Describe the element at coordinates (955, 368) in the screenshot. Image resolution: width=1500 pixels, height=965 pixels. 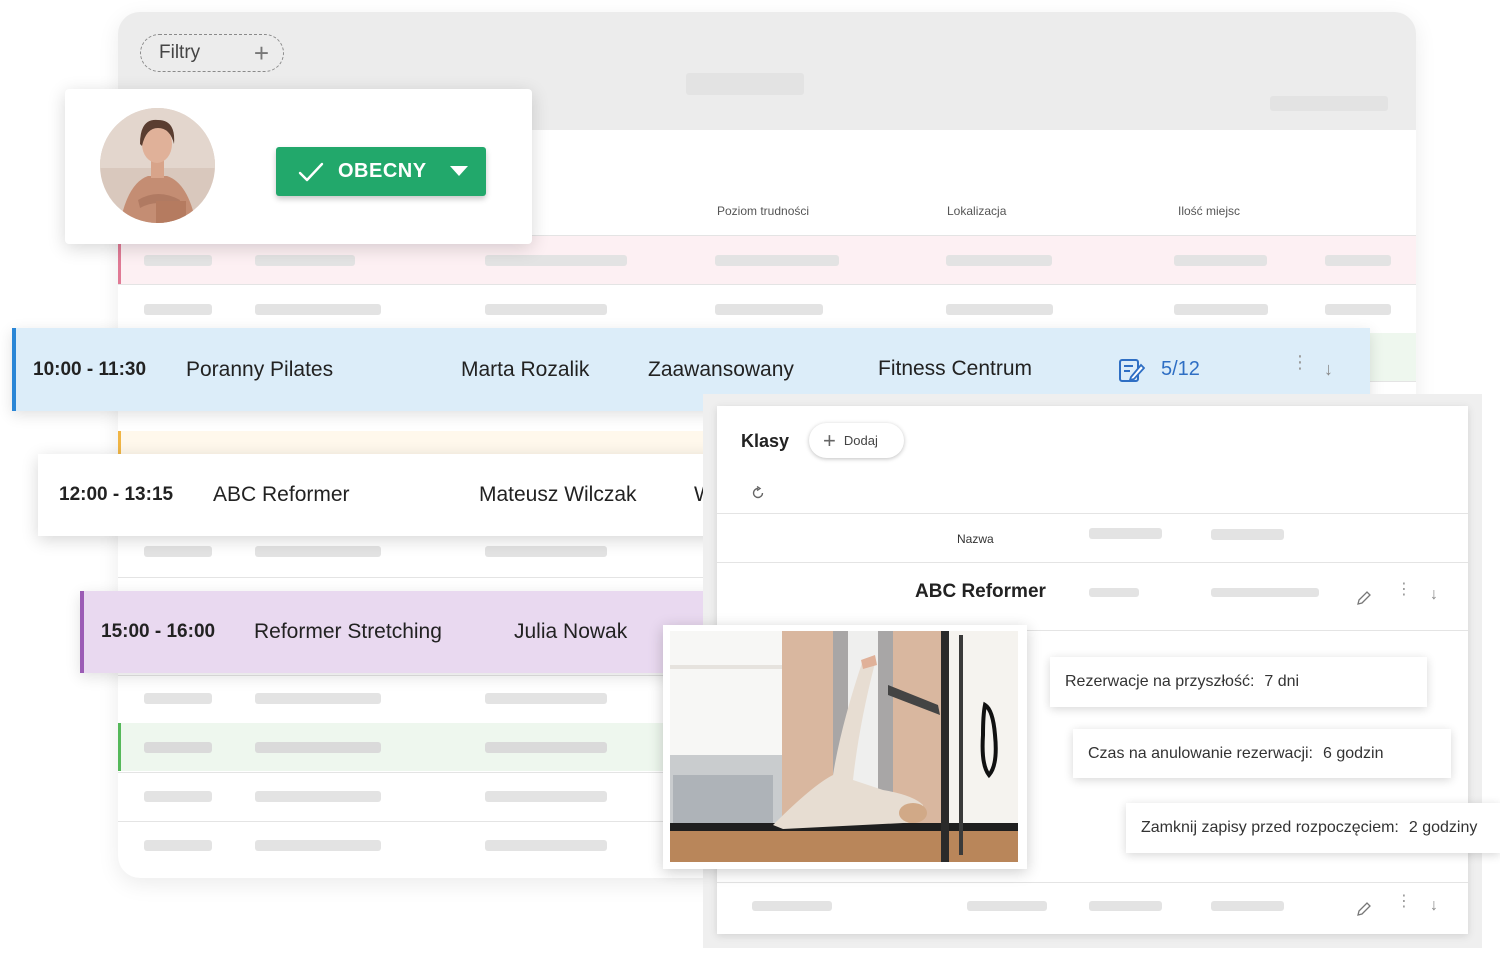
I see `class-location: Fitness Centrum` at that location.